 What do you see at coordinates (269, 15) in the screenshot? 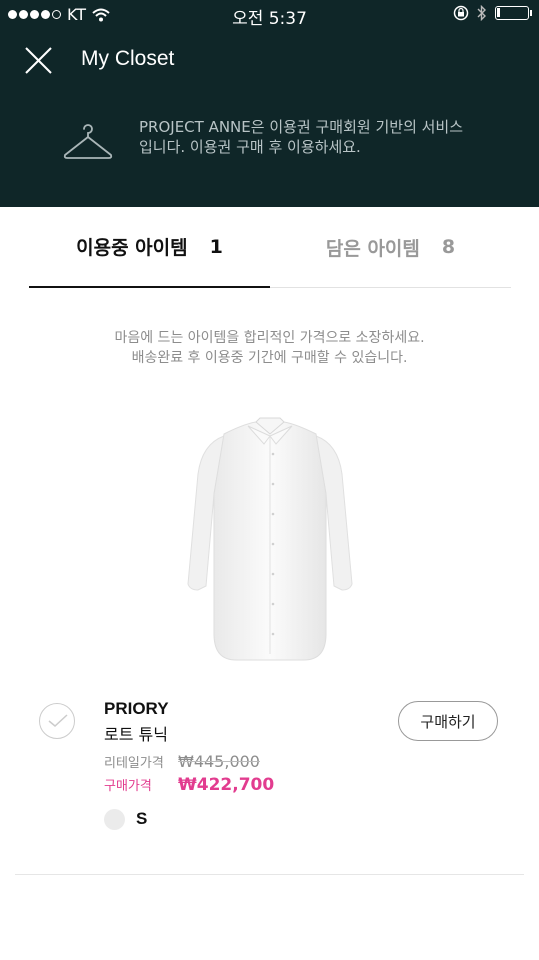
I see `status-bar: KT 오전 5:37` at bounding box center [269, 15].